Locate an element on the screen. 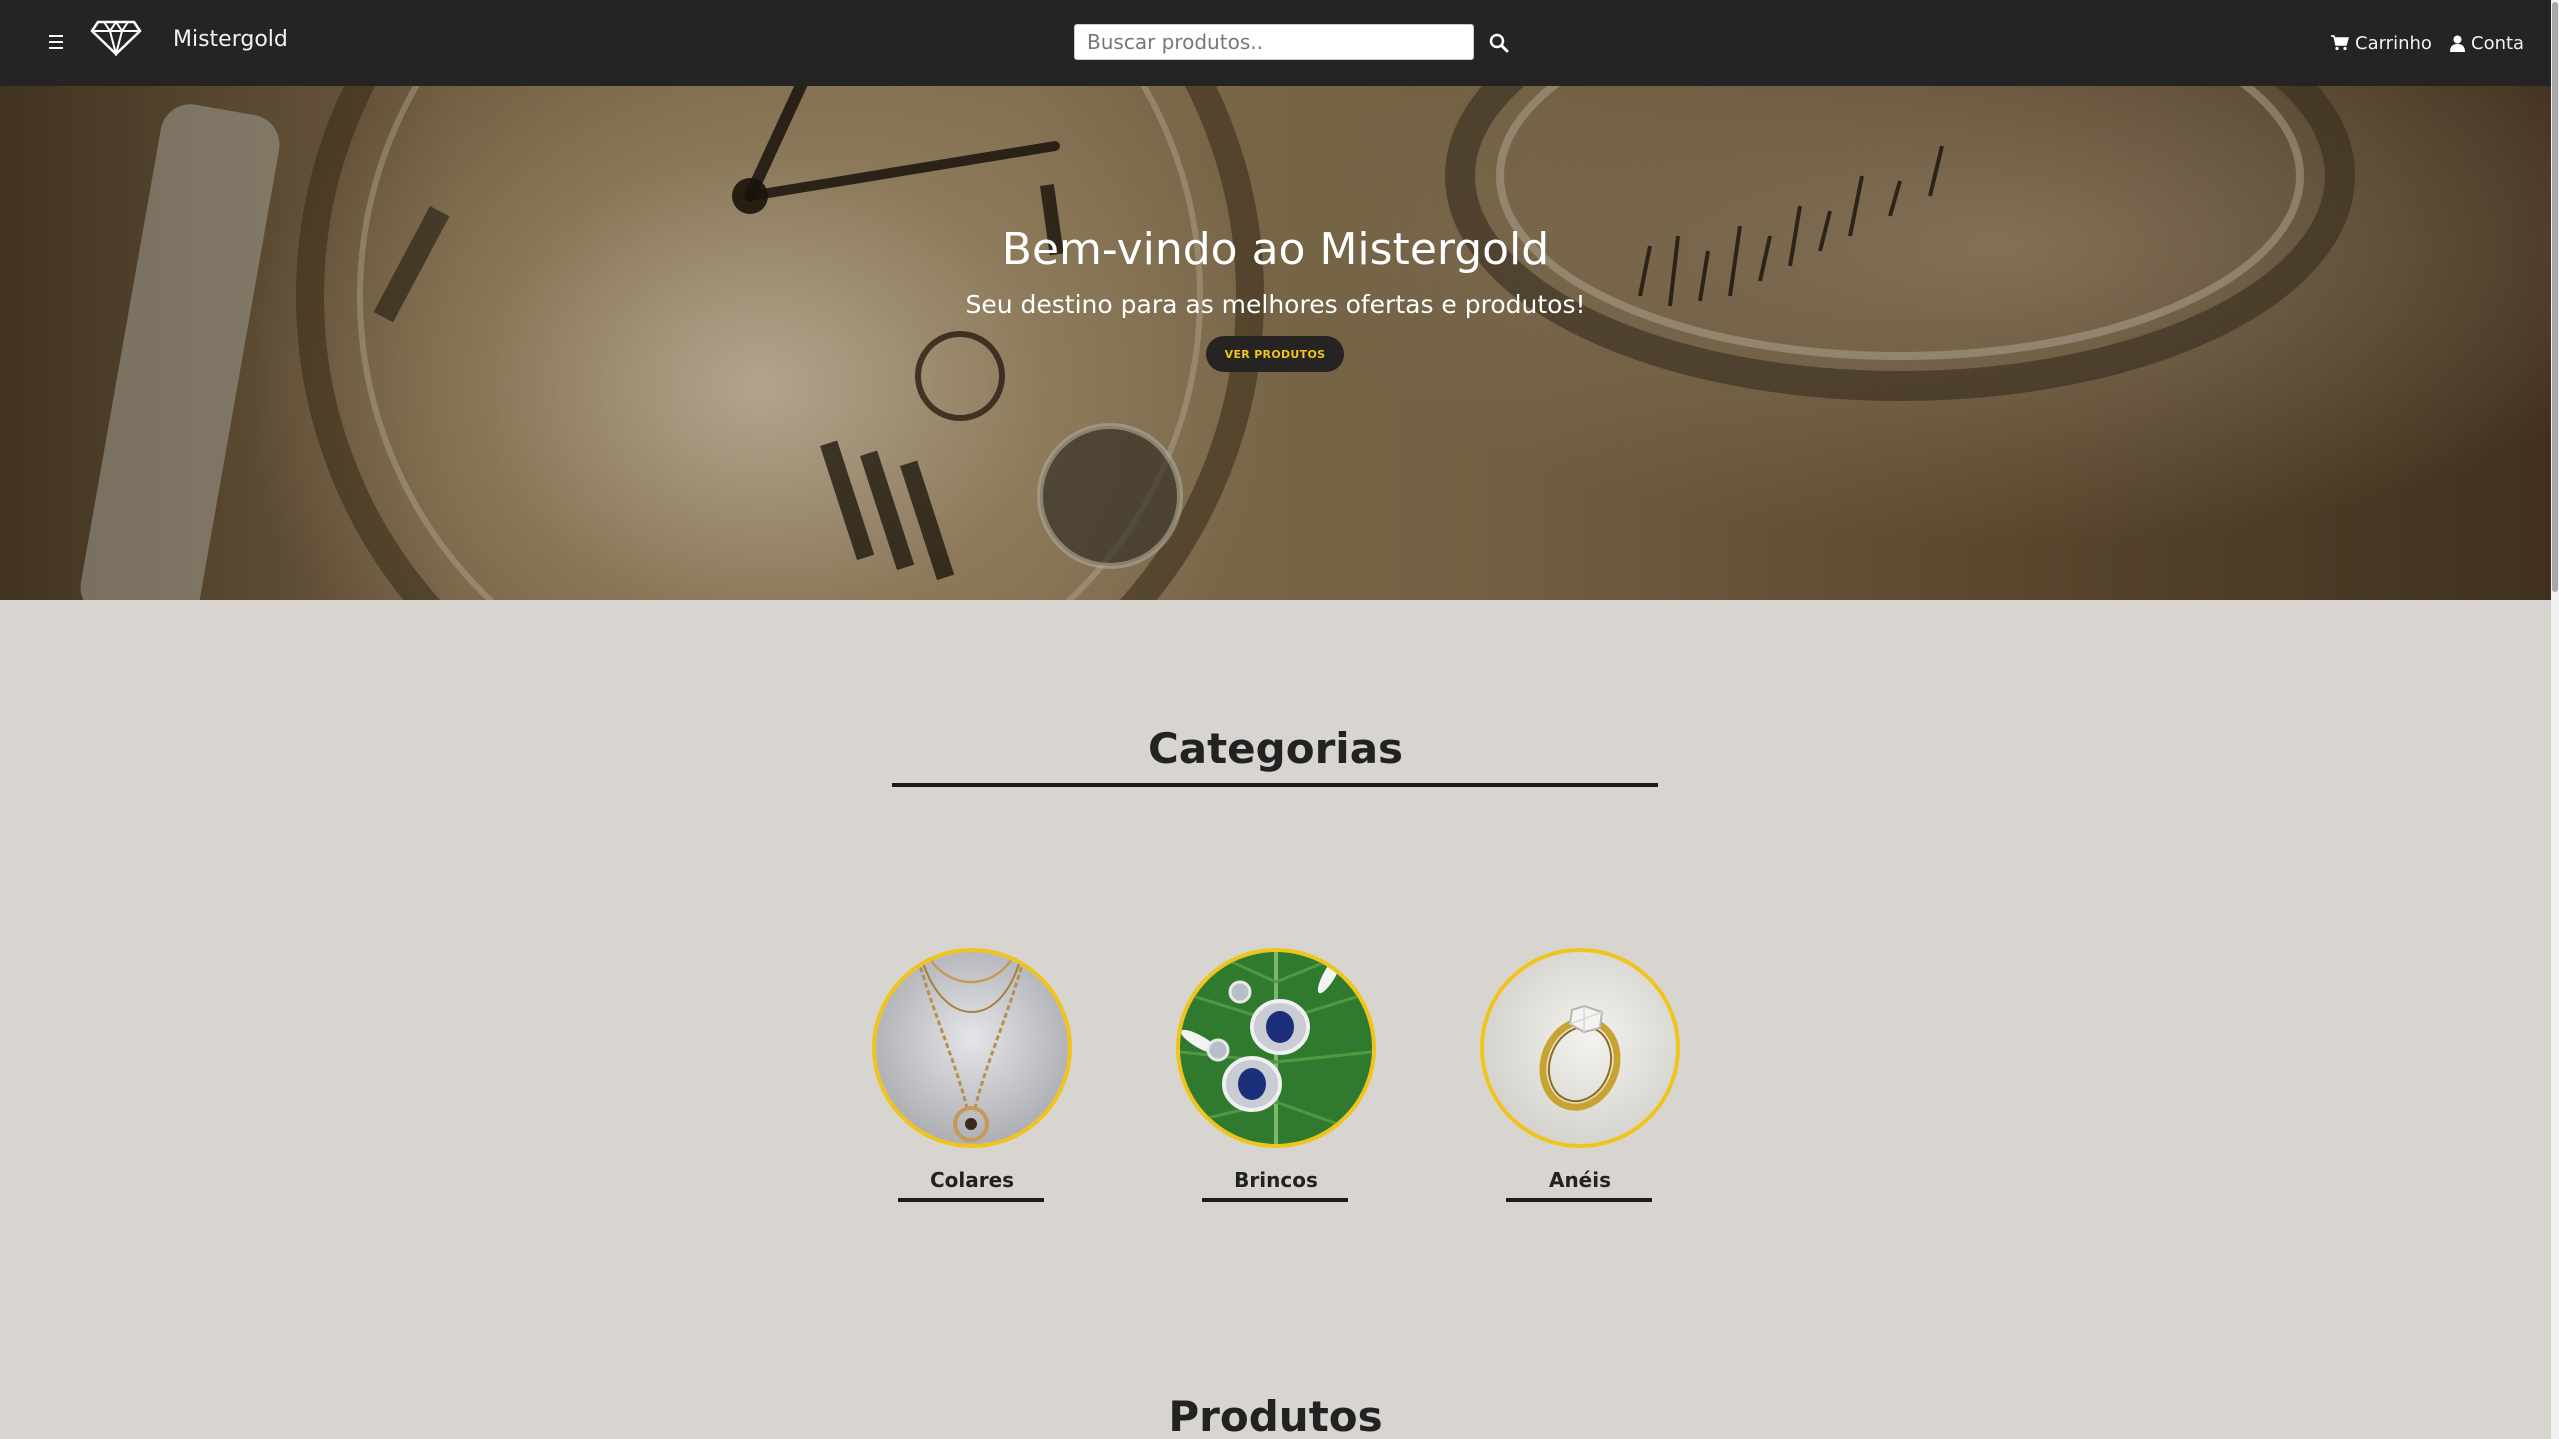 Image resolution: width=2559 pixels, height=1439 pixels. menu-icon is located at coordinates (56, 42).